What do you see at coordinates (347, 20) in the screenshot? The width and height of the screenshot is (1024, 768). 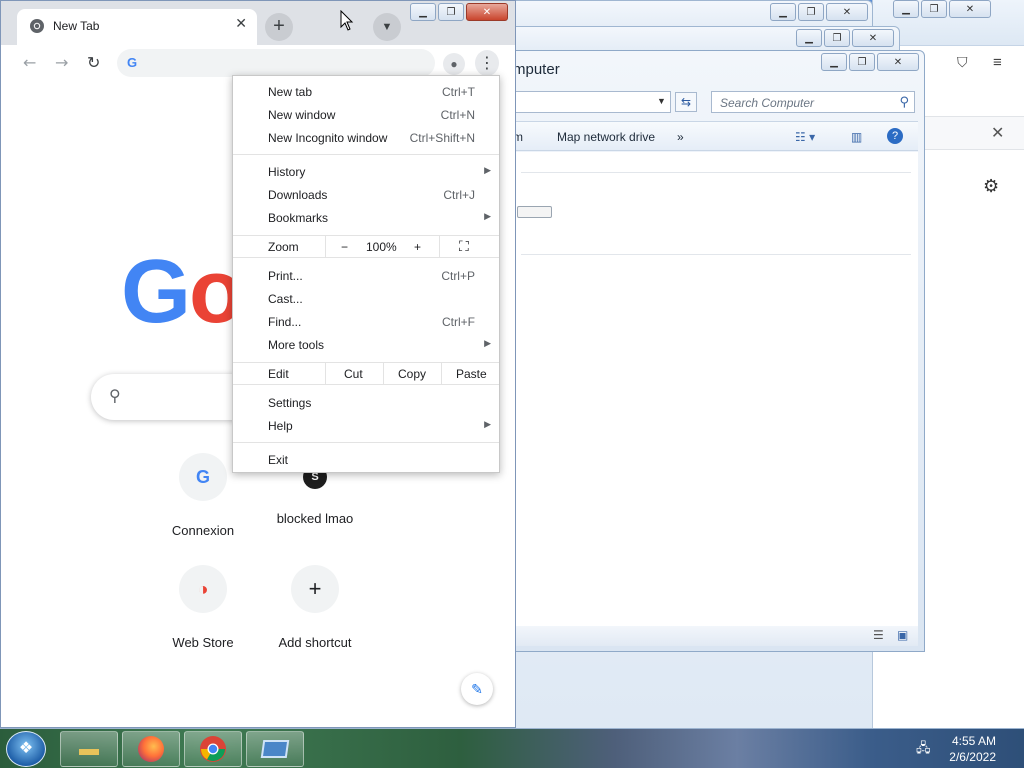 I see `mouse-cursor-icon` at bounding box center [347, 20].